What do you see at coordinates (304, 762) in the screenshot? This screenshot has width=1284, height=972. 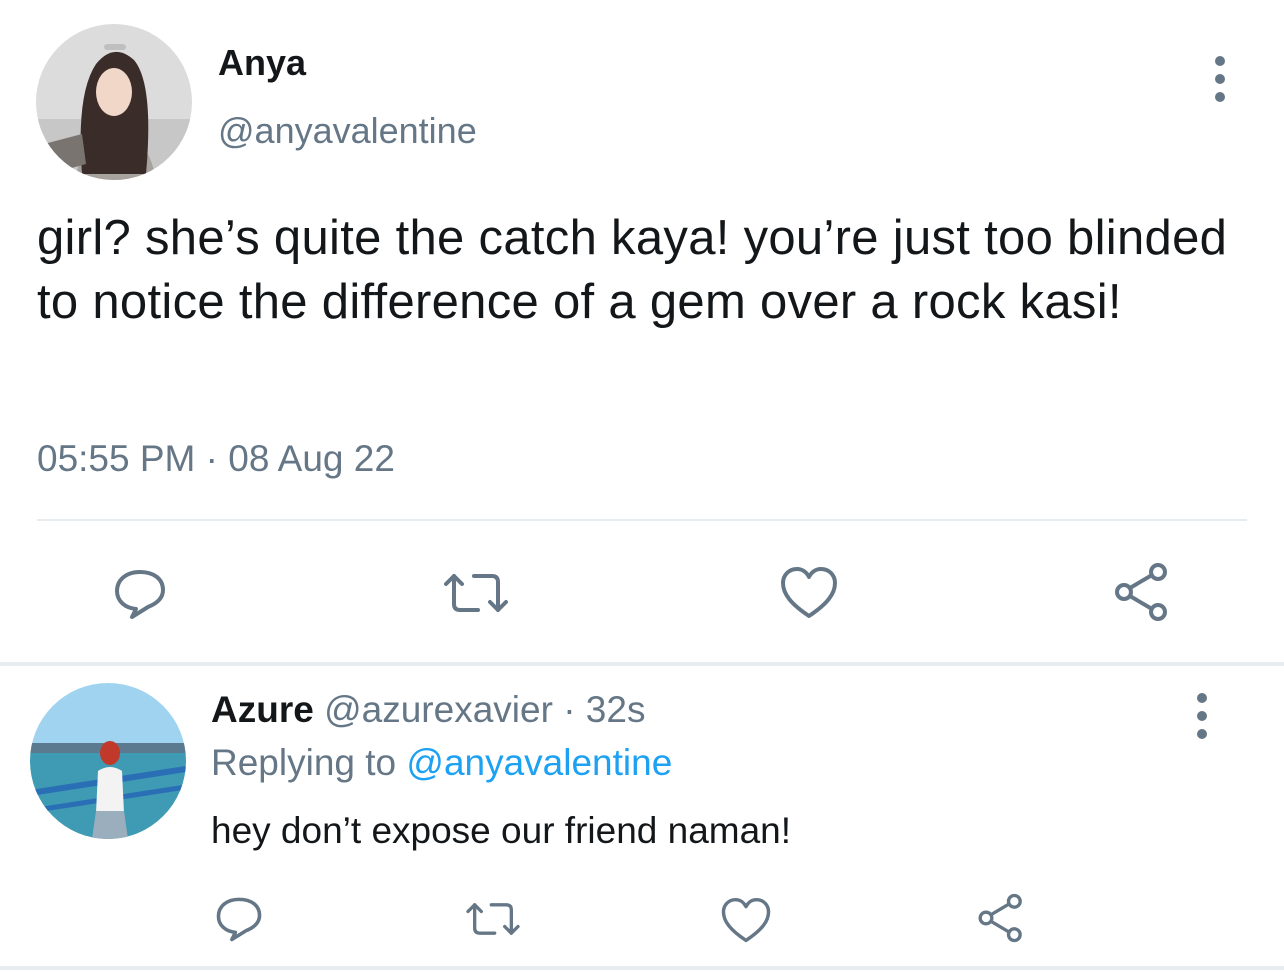 I see `replying-to-label: Replying to` at bounding box center [304, 762].